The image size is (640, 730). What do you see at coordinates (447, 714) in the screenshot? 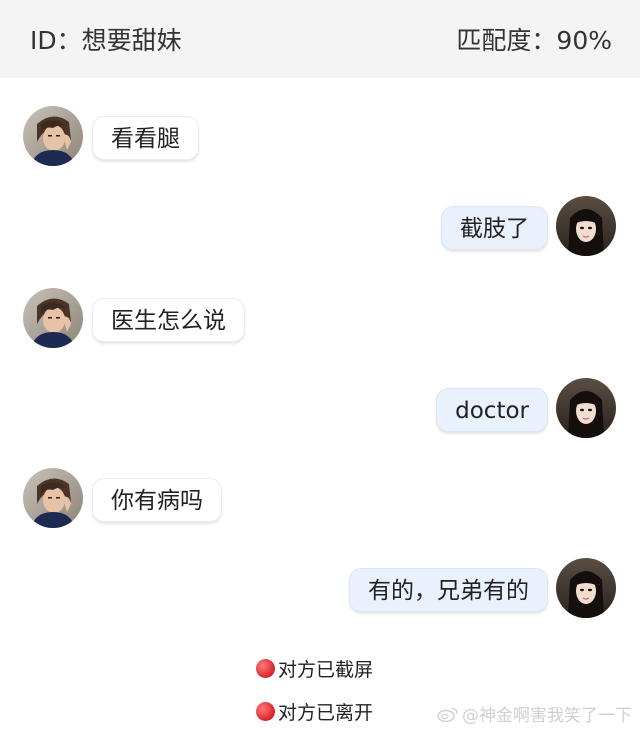
I see `weibo-icon` at bounding box center [447, 714].